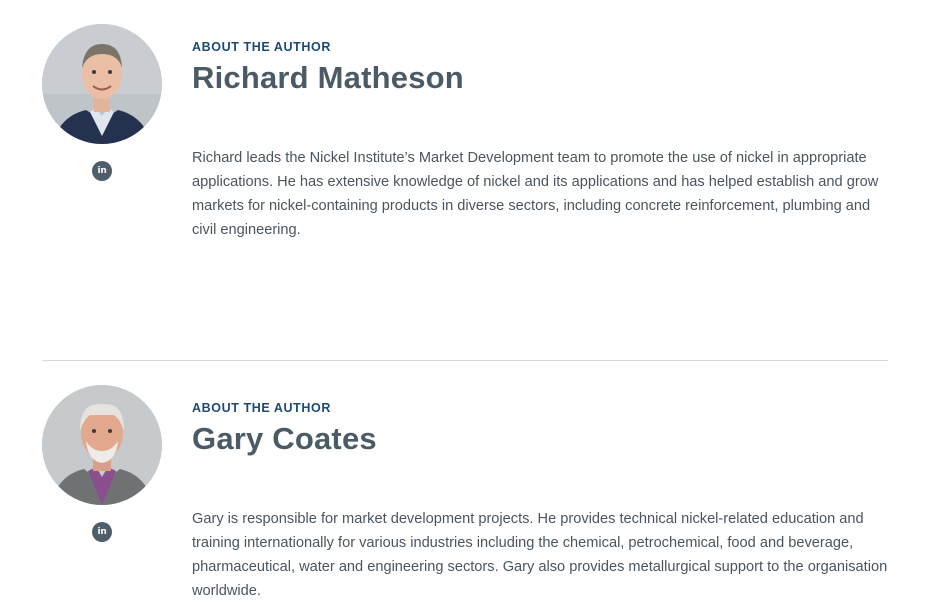  I want to click on section-divider, so click(465, 360).